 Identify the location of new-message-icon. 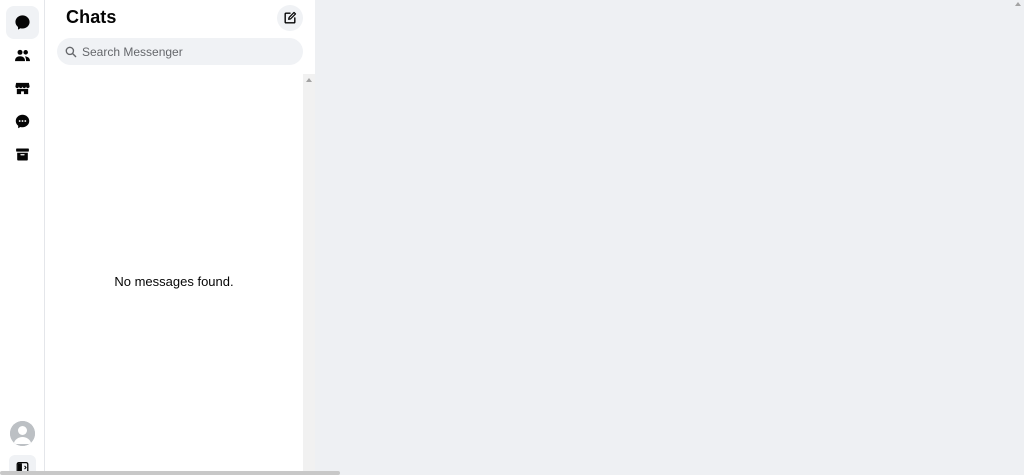
(290, 17).